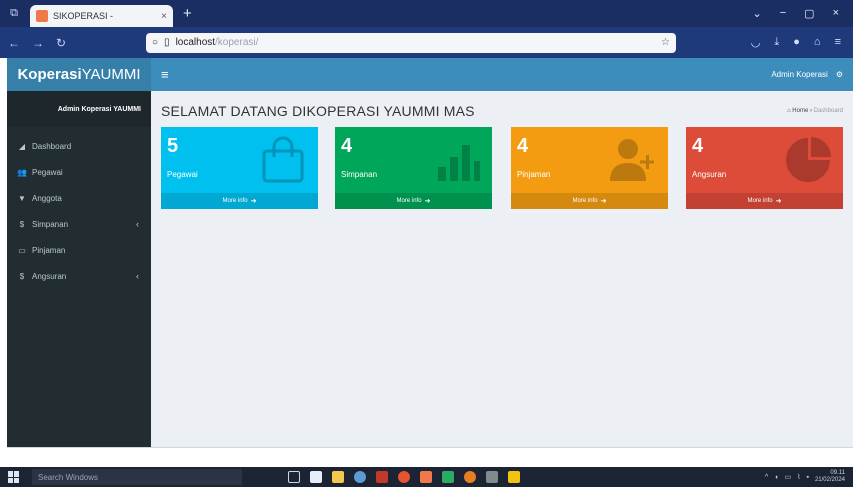  Describe the element at coordinates (79, 172) in the screenshot. I see `sidebar-item-pegawai: 👥 Pegawai` at that location.